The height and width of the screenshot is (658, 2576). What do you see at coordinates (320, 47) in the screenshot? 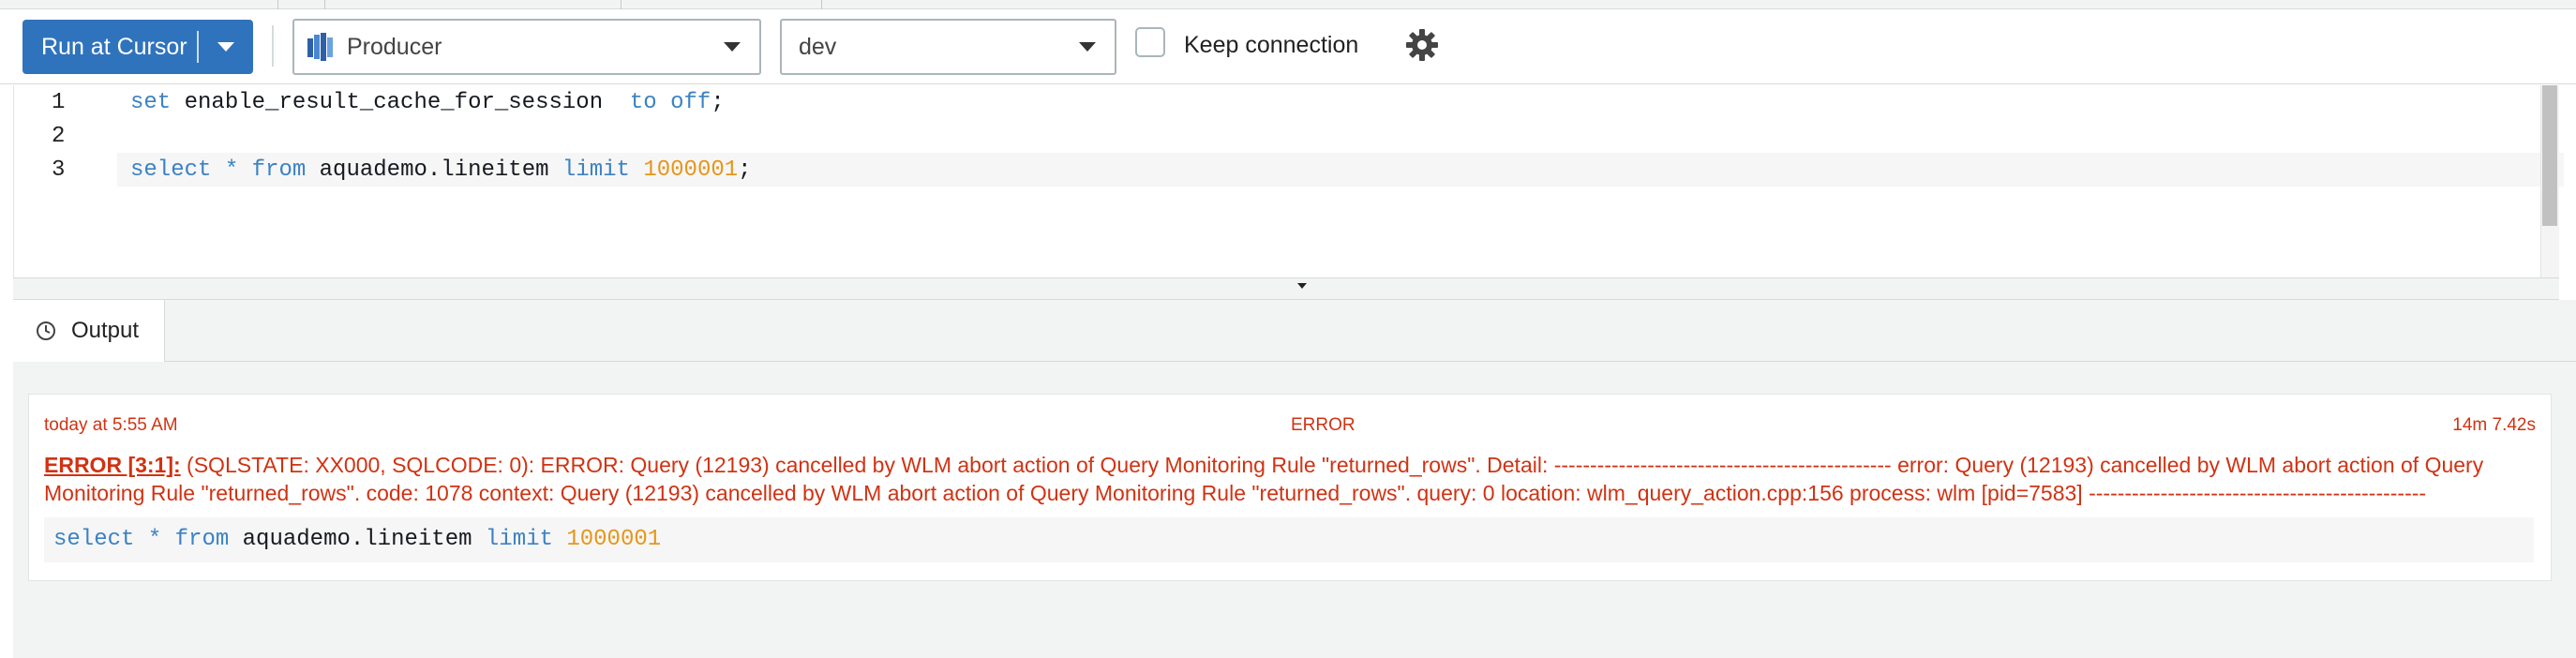
I see `database-icon` at bounding box center [320, 47].